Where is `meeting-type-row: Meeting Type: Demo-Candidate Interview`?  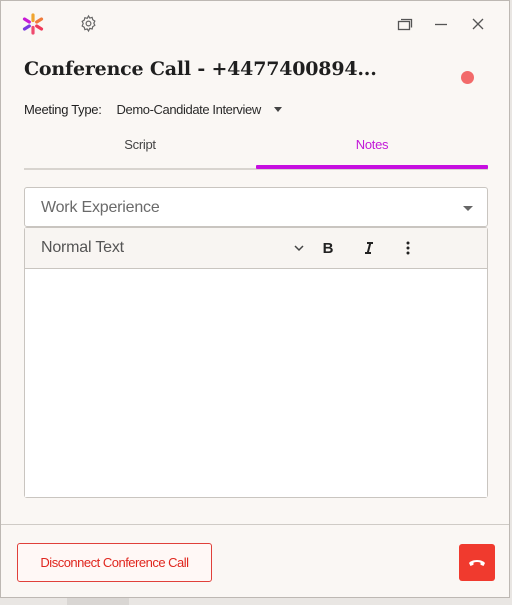
meeting-type-row: Meeting Type: Demo-Candidate Interview is located at coordinates (153, 109).